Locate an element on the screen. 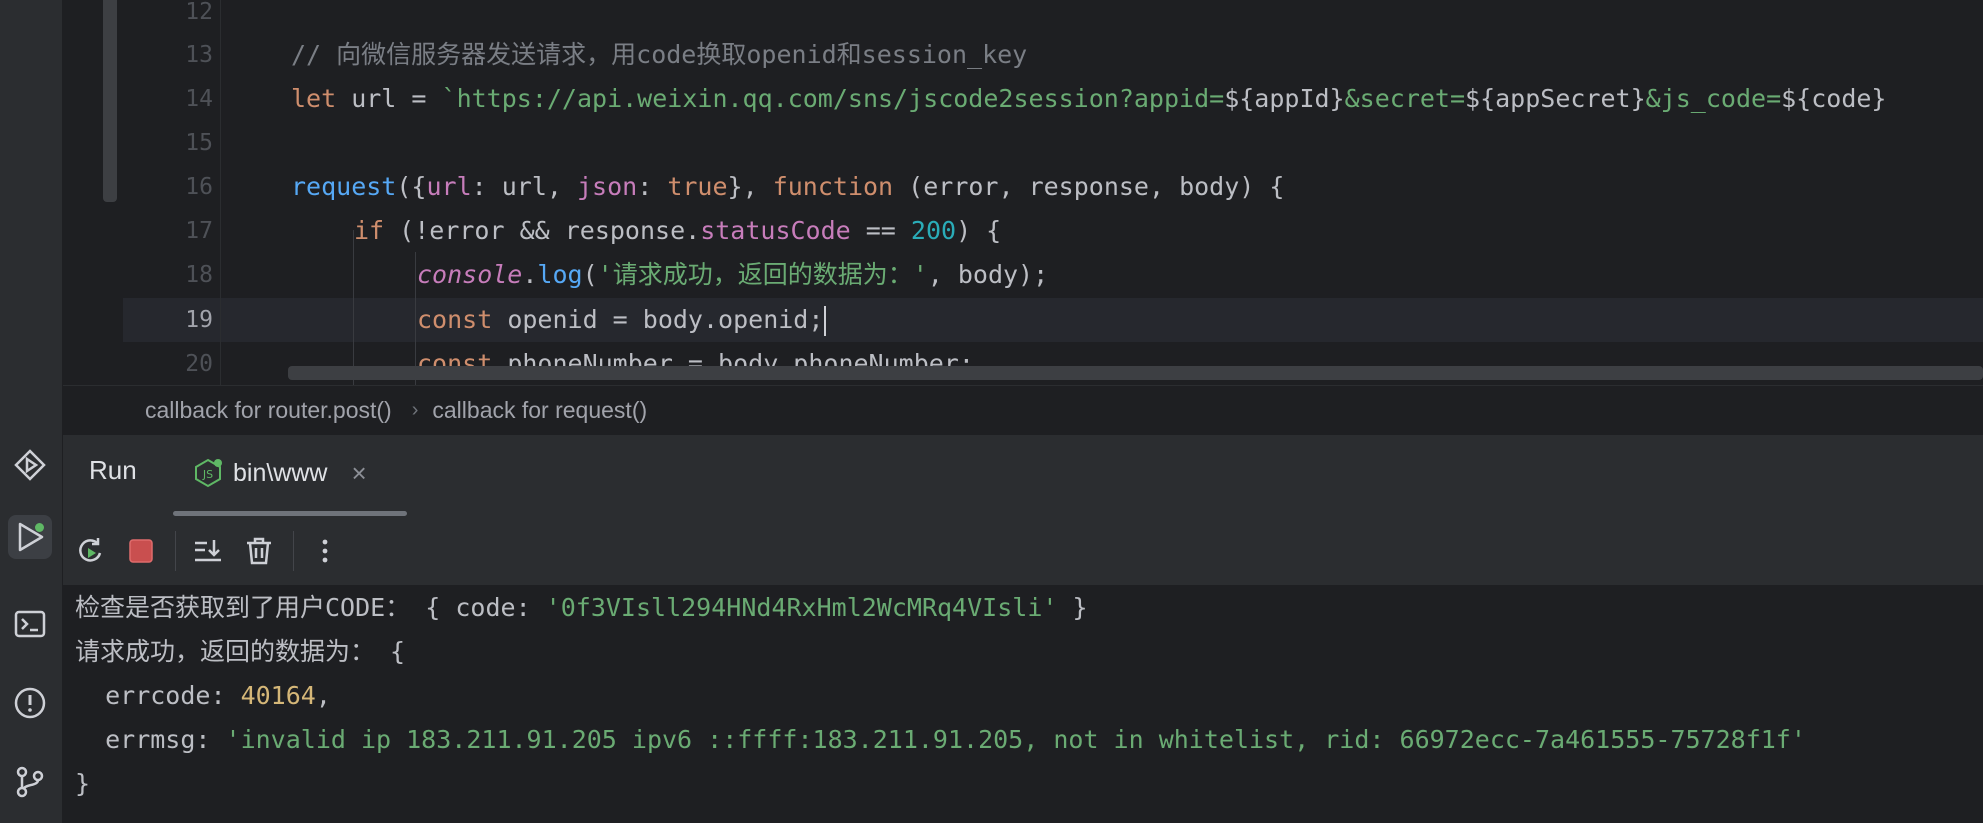  line-number: 16 is located at coordinates (199, 187).